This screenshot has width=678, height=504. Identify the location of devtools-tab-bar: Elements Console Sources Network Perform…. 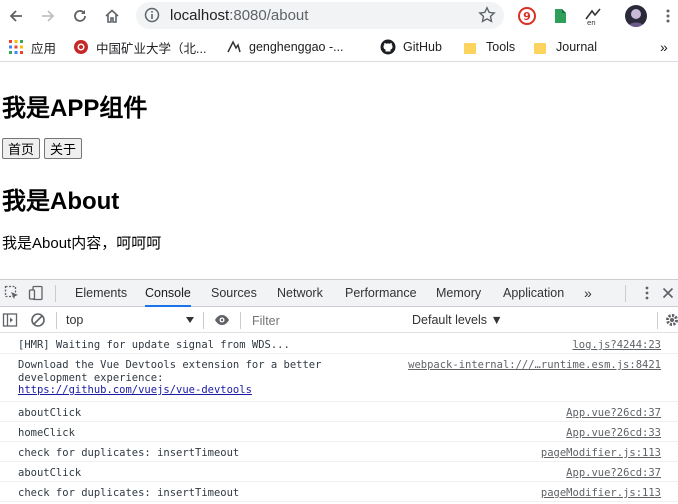
(339, 293).